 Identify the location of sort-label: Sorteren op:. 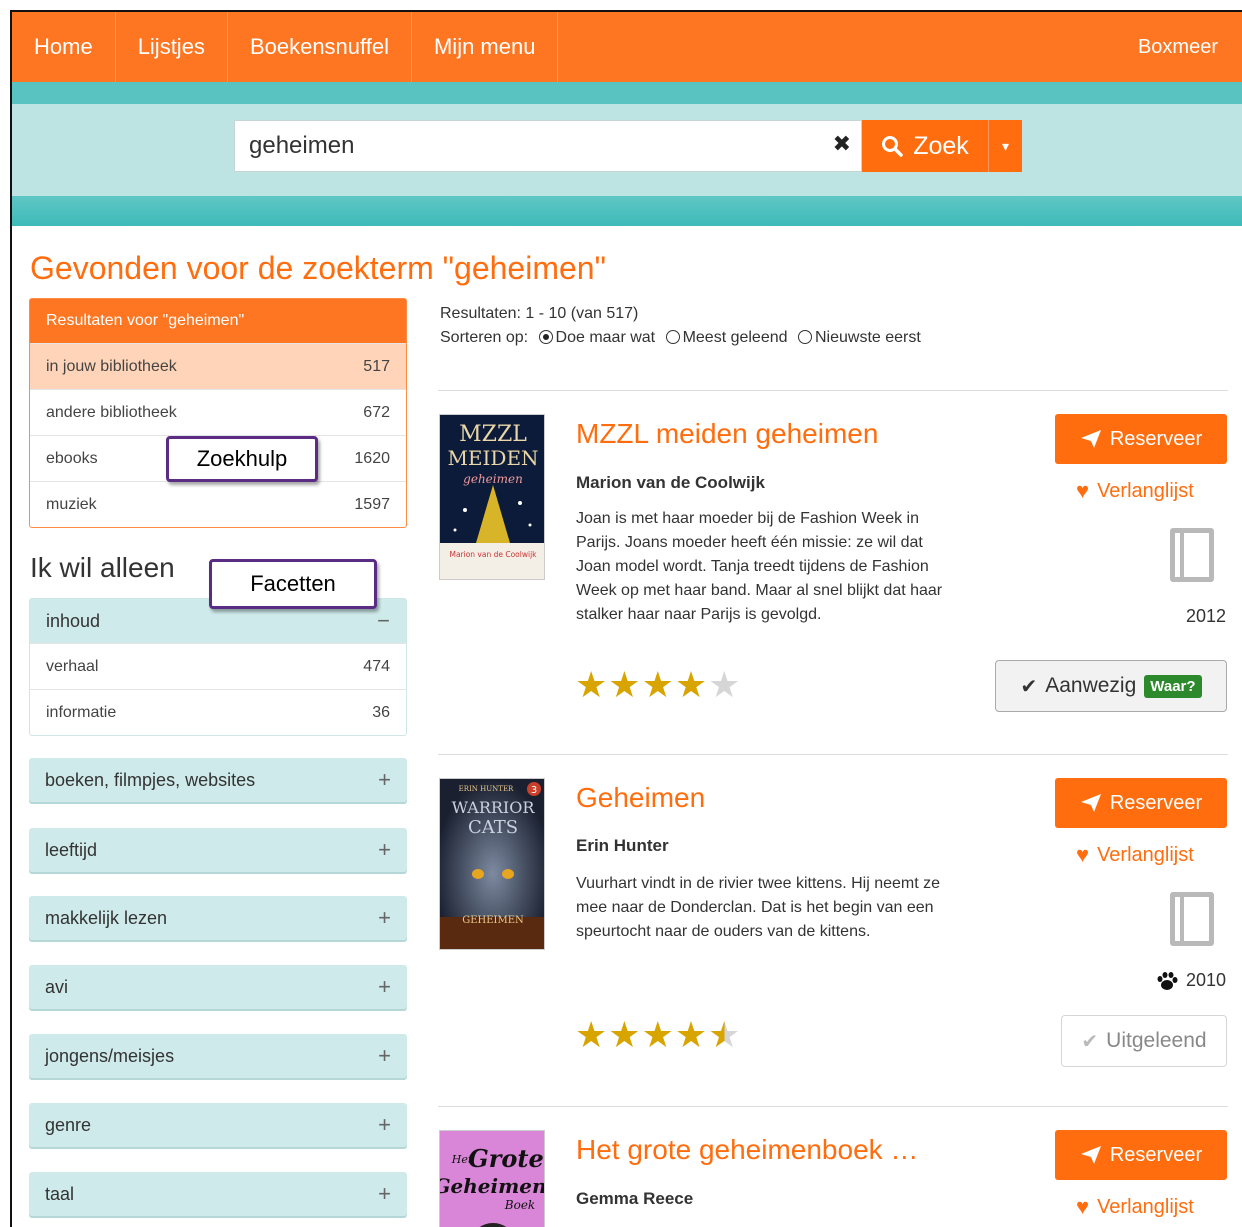
(484, 337).